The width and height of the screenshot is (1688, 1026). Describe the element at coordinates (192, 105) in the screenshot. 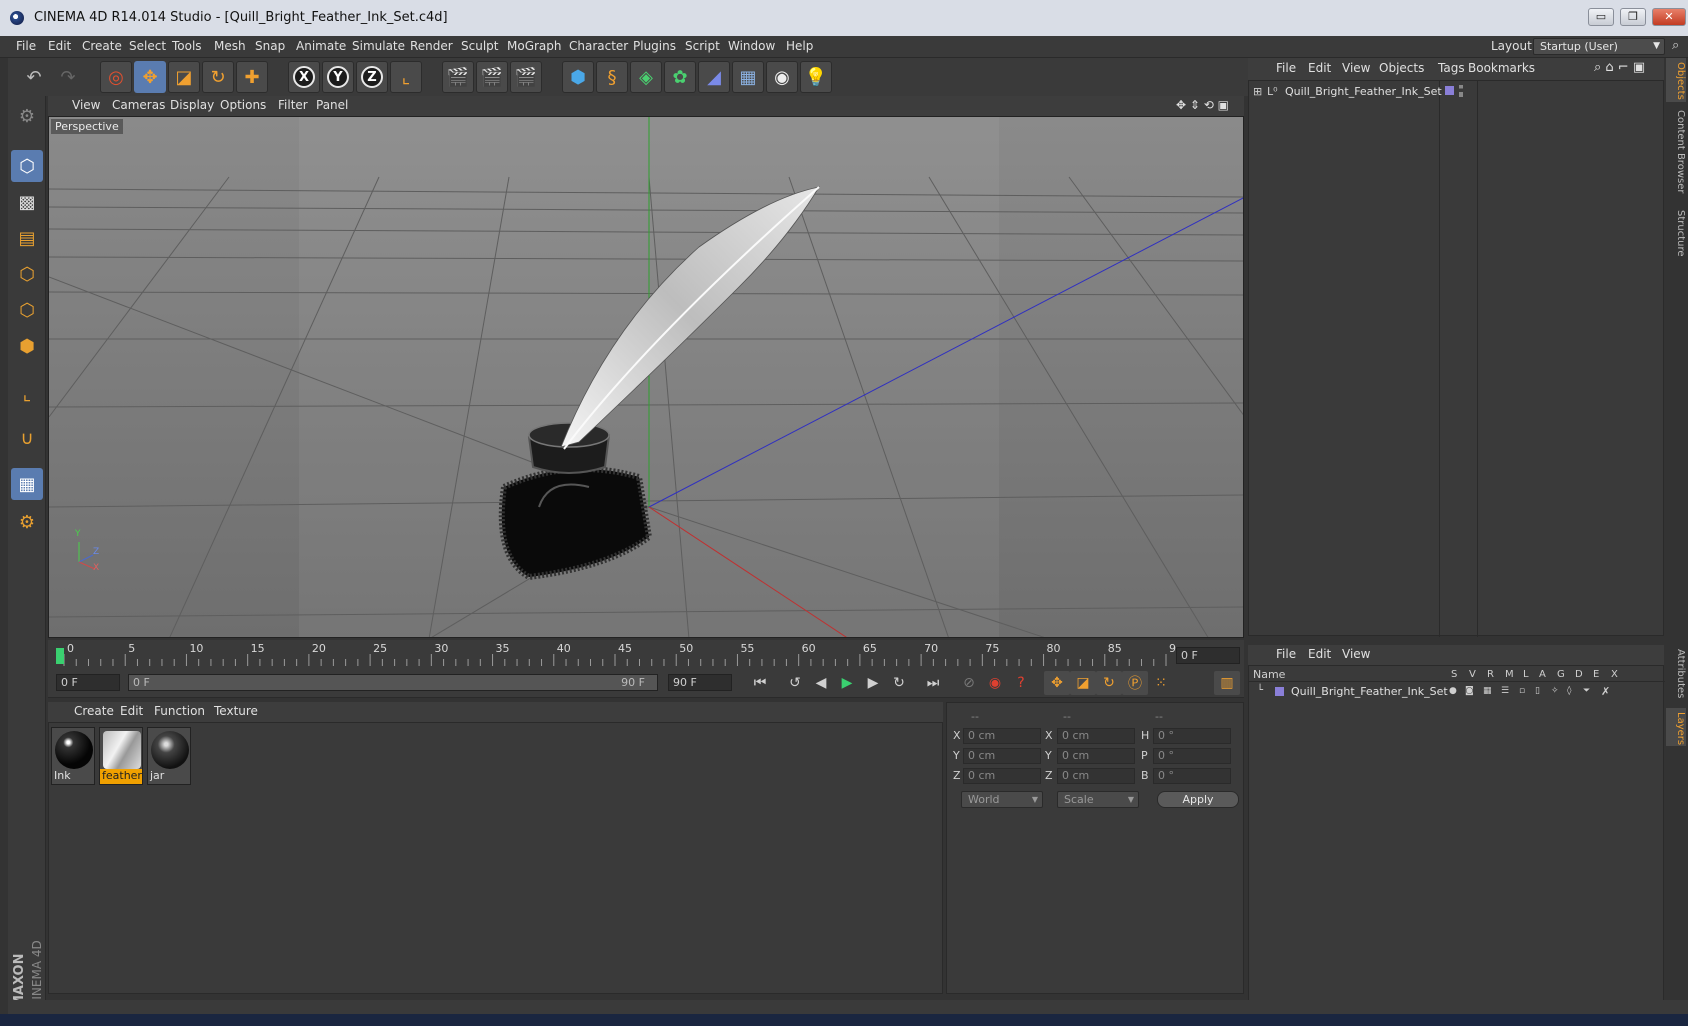

I see `viewport-menu-display: Display` at that location.